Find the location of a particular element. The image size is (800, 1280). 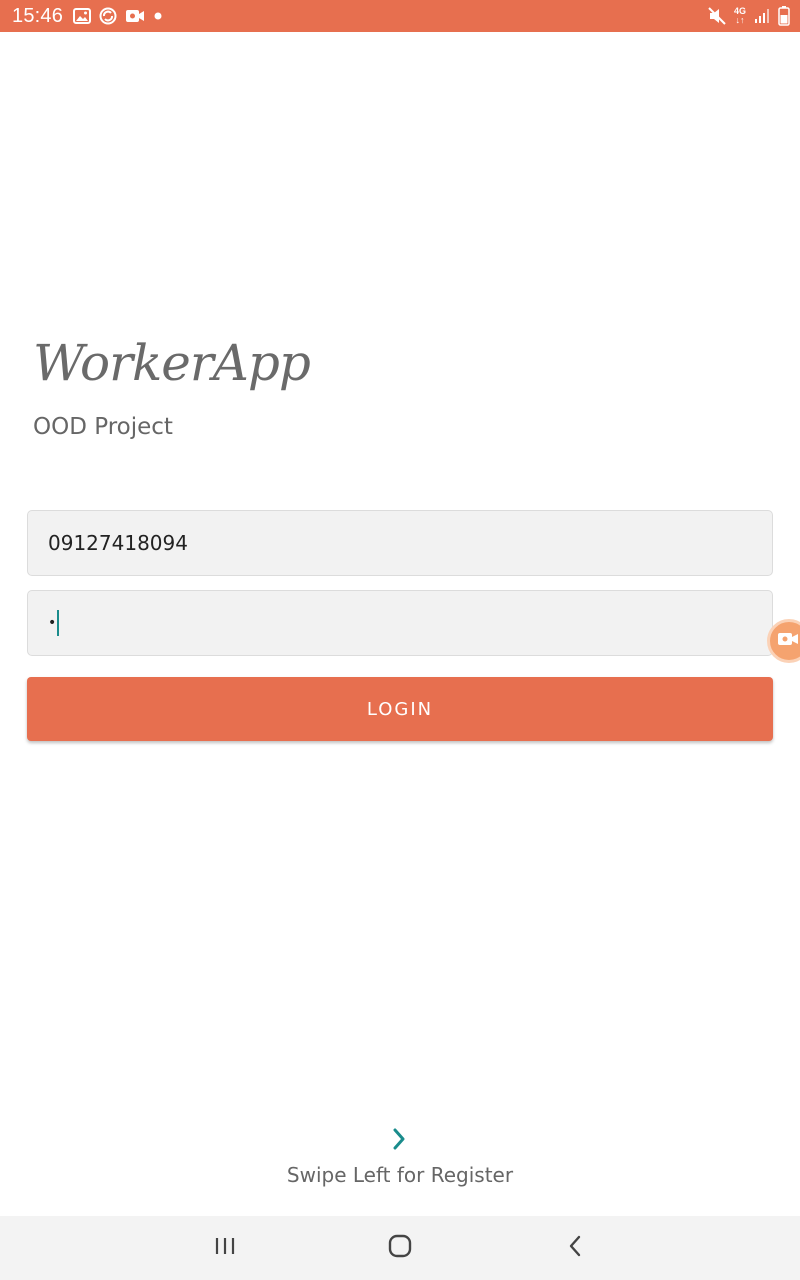

dot-icon is located at coordinates (158, 16).